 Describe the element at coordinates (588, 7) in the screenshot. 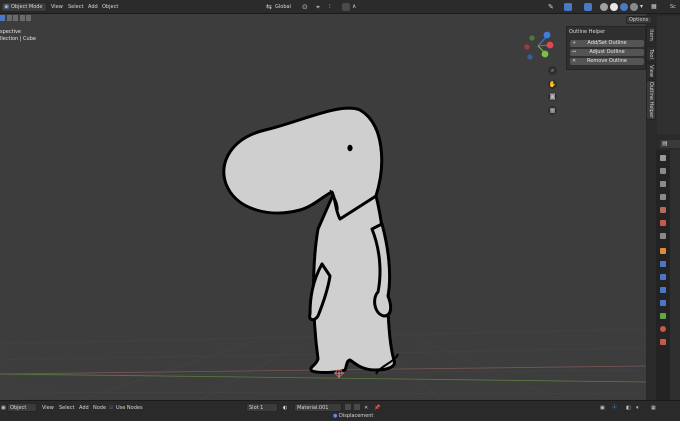

I see `overlays-toggle-icon` at that location.